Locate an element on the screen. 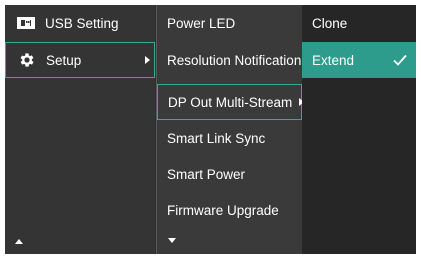 The image size is (421, 259). usb-setting-icon is located at coordinates (26, 23).